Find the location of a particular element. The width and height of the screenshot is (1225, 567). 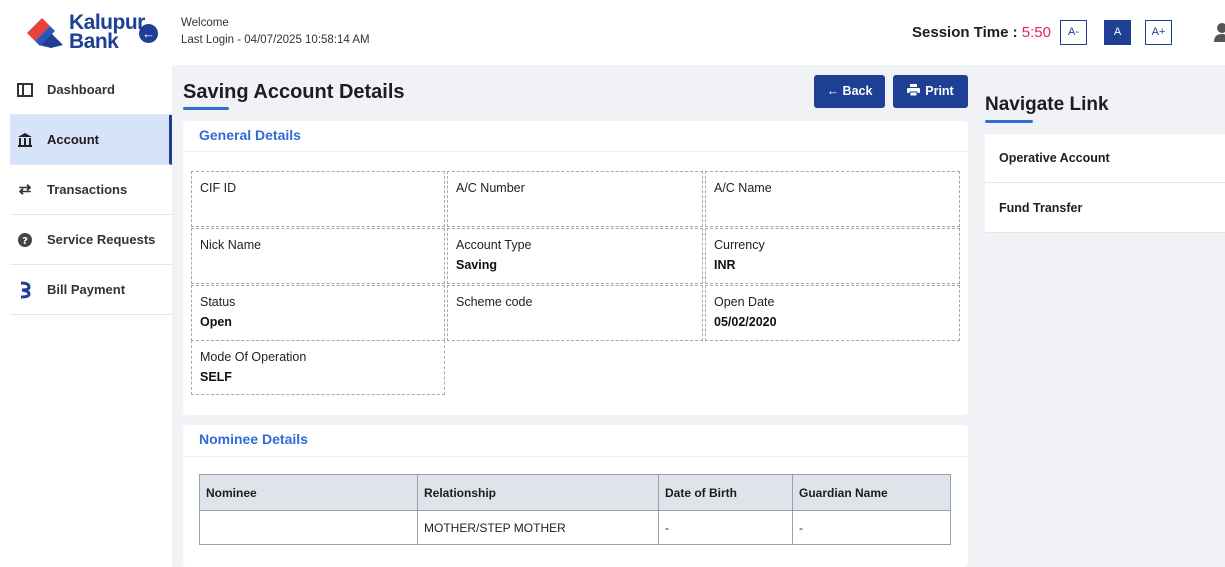

sidebar-item-label: Bill Payment is located at coordinates (86, 289).